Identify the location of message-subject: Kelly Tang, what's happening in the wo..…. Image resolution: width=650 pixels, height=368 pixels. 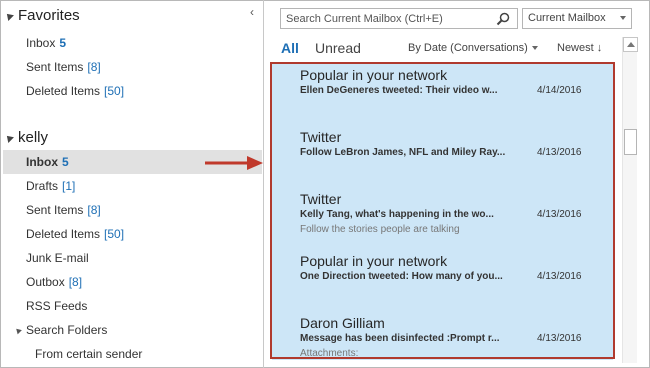
(397, 214).